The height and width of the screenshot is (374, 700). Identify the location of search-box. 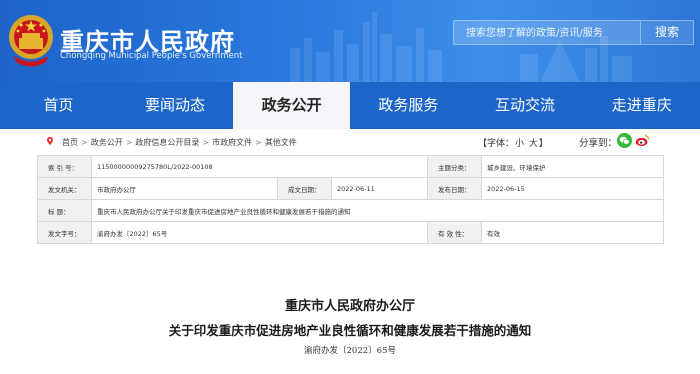
(547, 32).